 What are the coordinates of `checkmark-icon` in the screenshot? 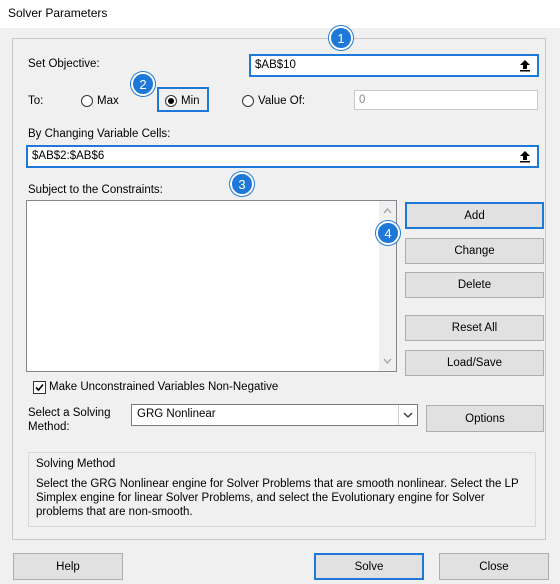 It's located at (39, 387).